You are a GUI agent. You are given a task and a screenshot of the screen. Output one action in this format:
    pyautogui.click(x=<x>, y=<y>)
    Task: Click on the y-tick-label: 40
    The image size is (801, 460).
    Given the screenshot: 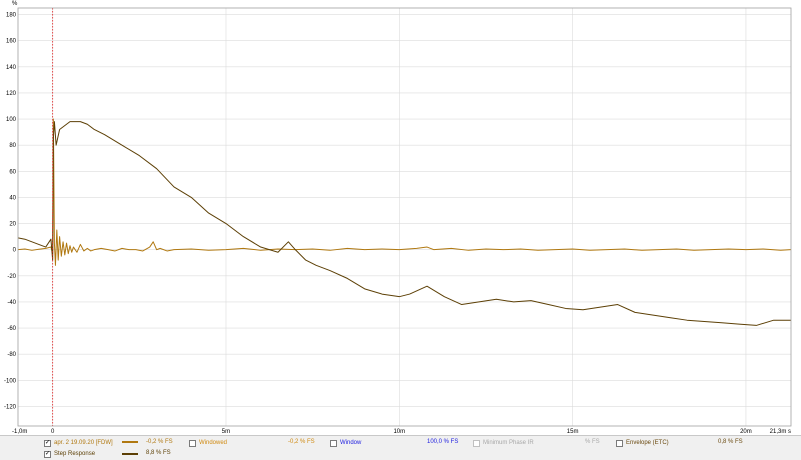 What is the action you would take?
    pyautogui.click(x=12, y=198)
    